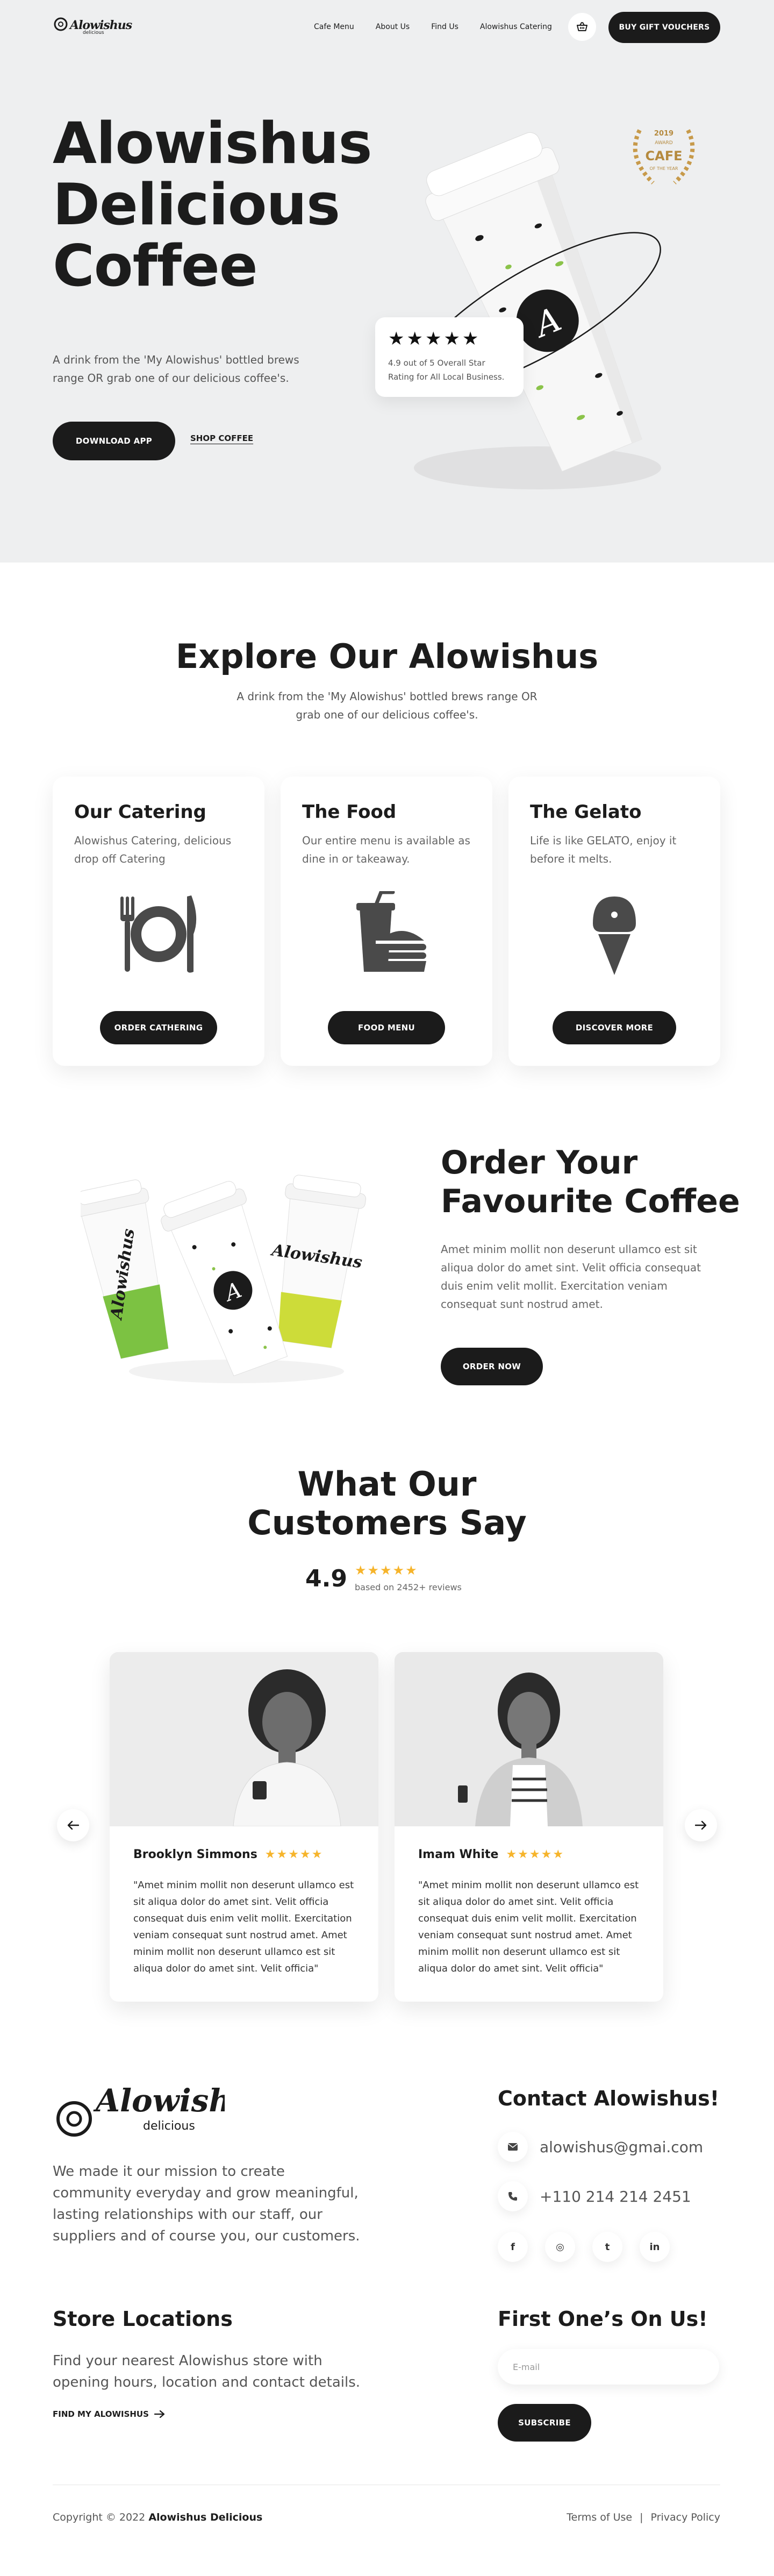 The width and height of the screenshot is (774, 2576). Describe the element at coordinates (326, 1578) in the screenshot. I see `overall-score: 4.9` at that location.